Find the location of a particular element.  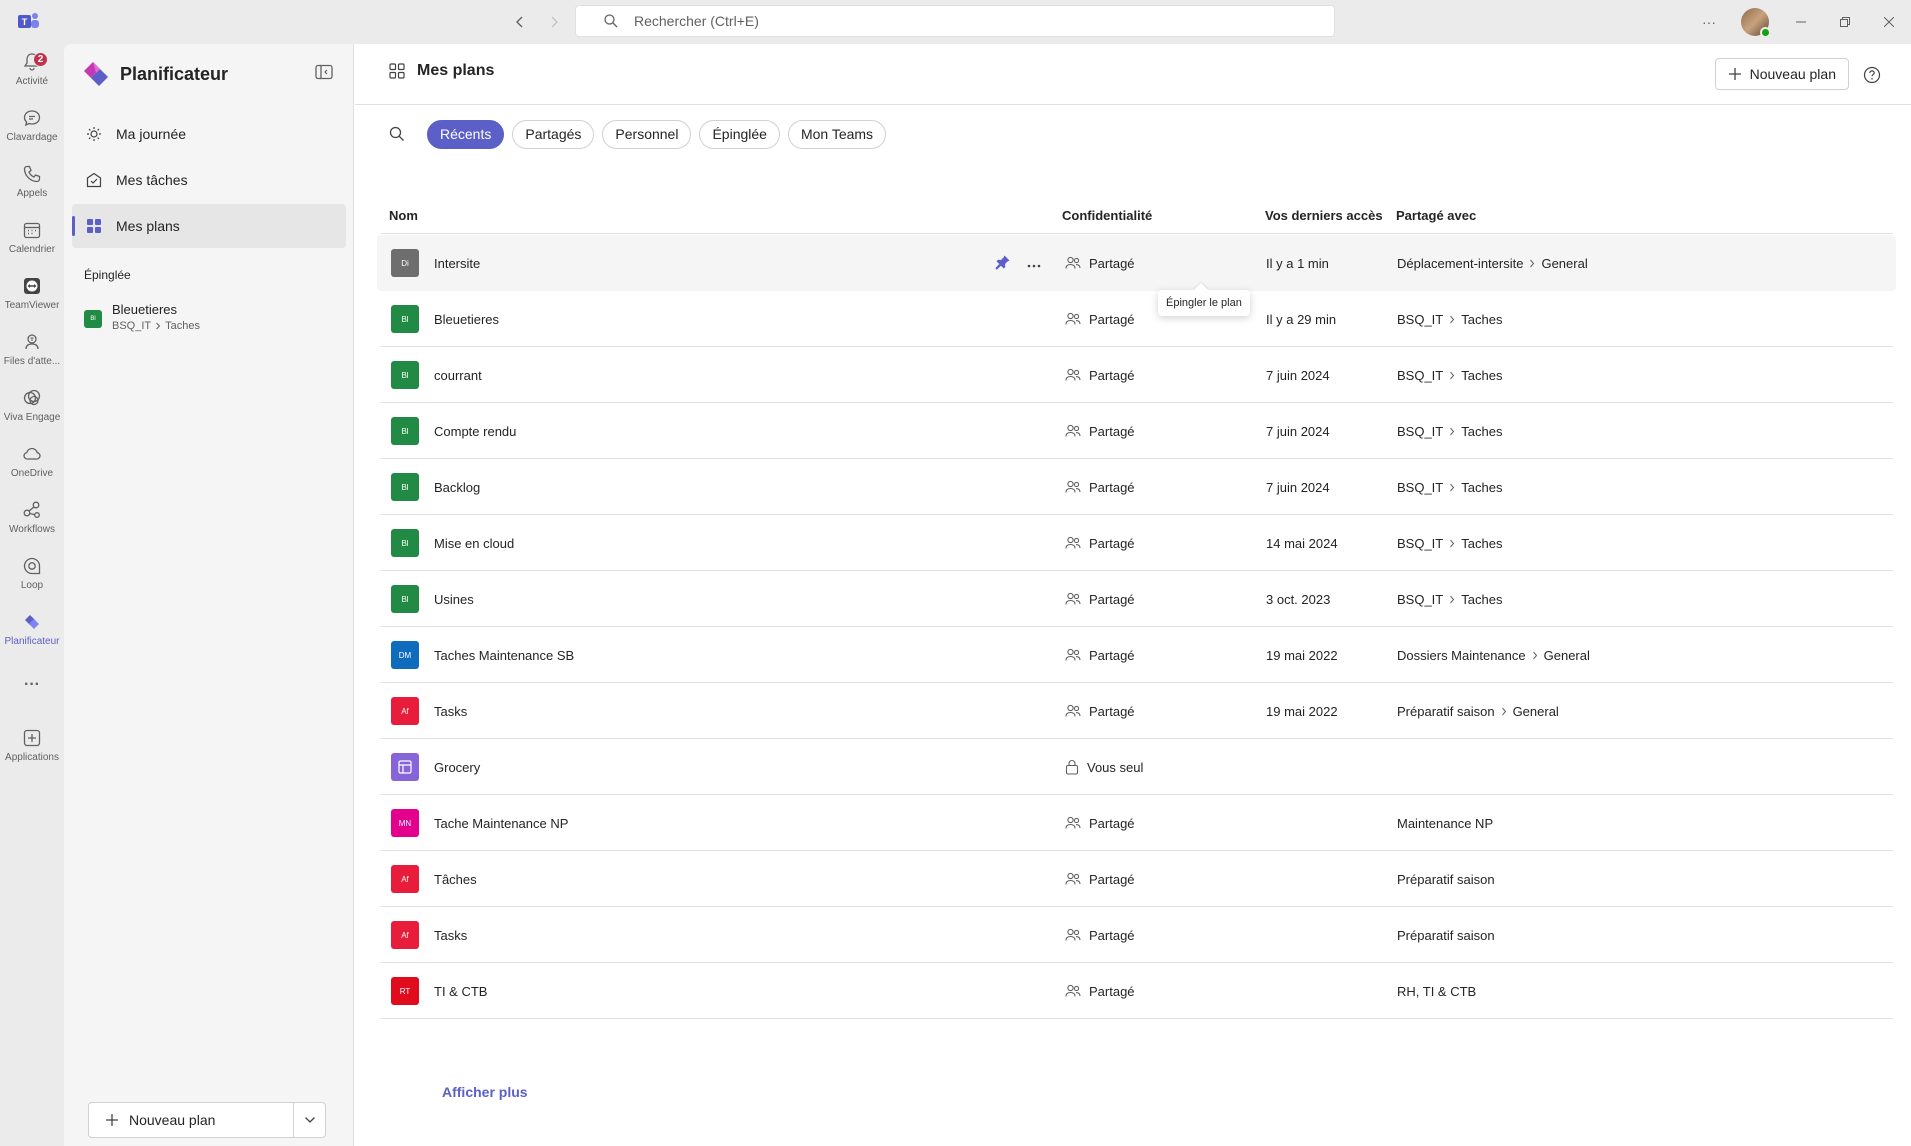

rail-item-applications: Applications is located at coordinates (32, 750).